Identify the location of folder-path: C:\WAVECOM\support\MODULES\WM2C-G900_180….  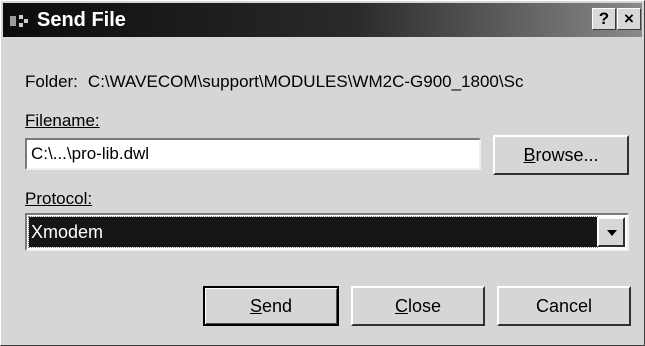
(305, 81).